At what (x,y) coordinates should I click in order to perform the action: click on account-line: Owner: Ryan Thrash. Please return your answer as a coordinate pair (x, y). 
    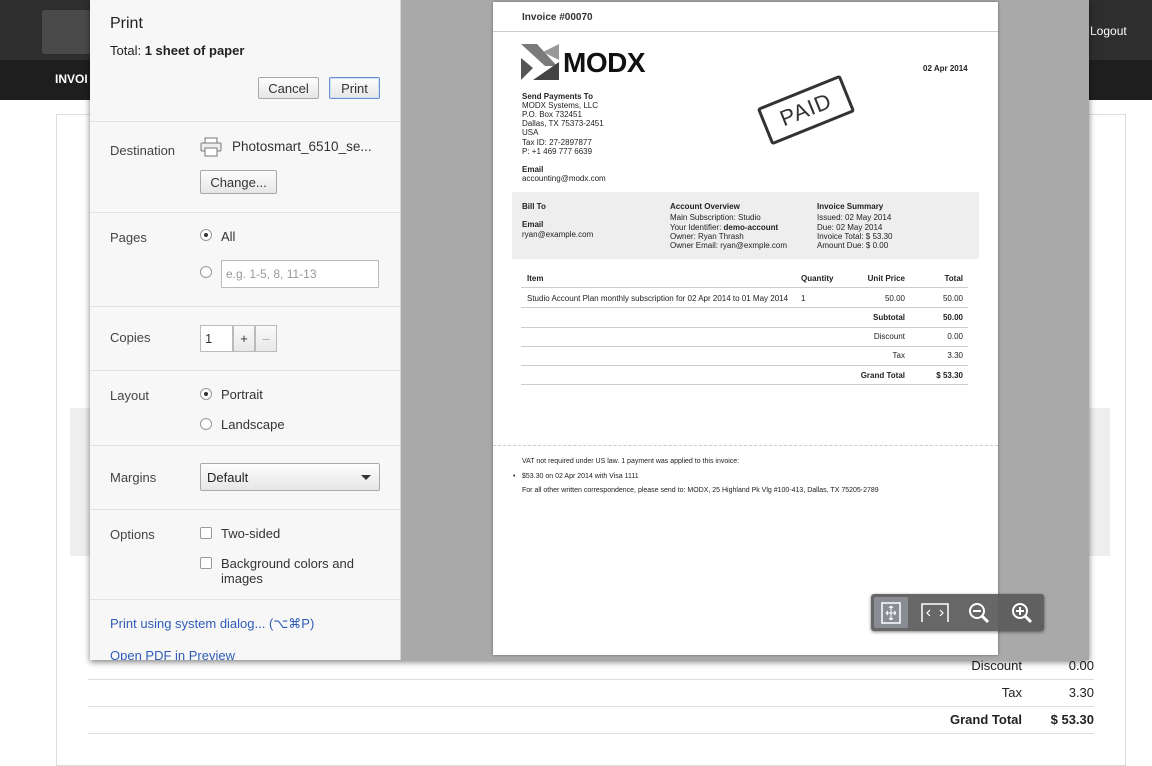
    Looking at the image, I should click on (707, 236).